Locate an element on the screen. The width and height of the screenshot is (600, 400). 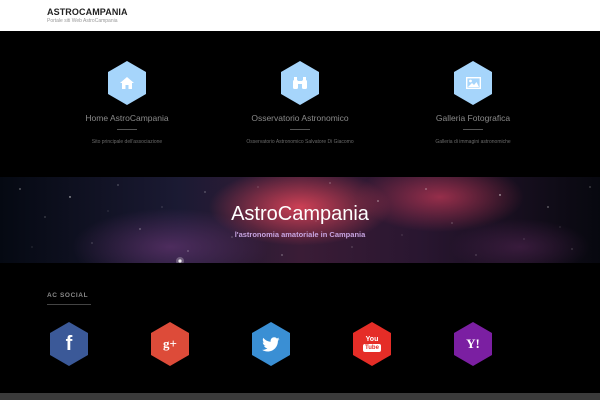
yahoo-icon: Y! is located at coordinates (473, 344).